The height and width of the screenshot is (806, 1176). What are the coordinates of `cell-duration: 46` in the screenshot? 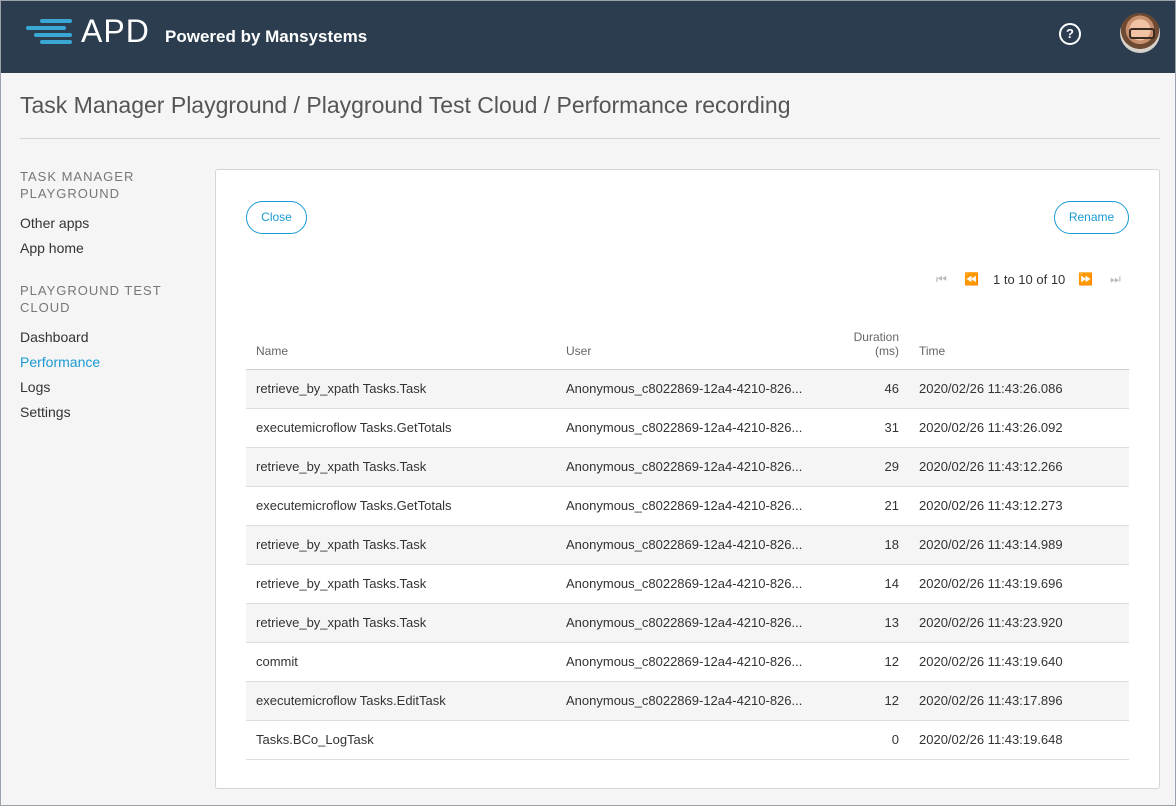 It's located at (862, 389).